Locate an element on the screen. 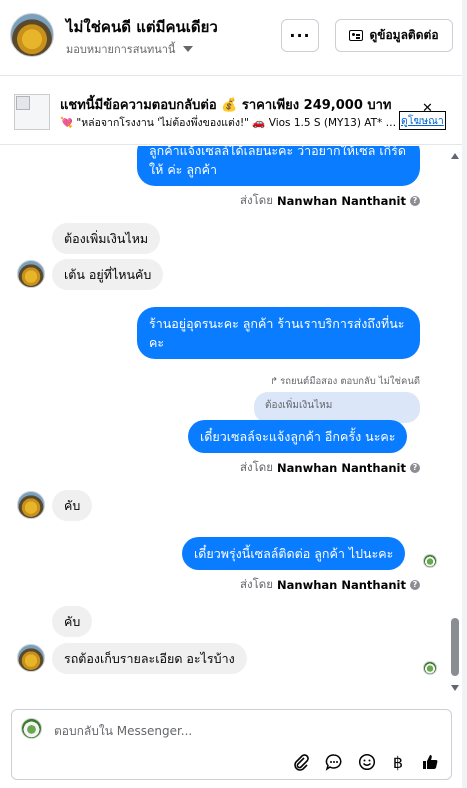 This screenshot has width=467, height=788. contact-name: ไม่ใช่คนดี แต่มีคนเดียว is located at coordinates (142, 27).